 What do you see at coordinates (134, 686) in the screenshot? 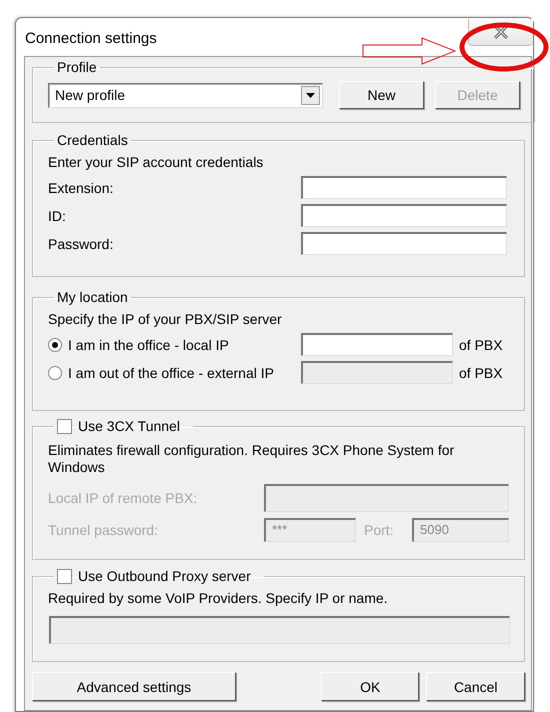
I see `dialog-button: Advanced settings` at bounding box center [134, 686].